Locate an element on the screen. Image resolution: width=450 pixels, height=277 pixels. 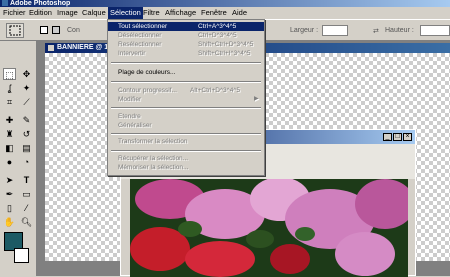
options-con-label: Con is located at coordinates (73, 30).